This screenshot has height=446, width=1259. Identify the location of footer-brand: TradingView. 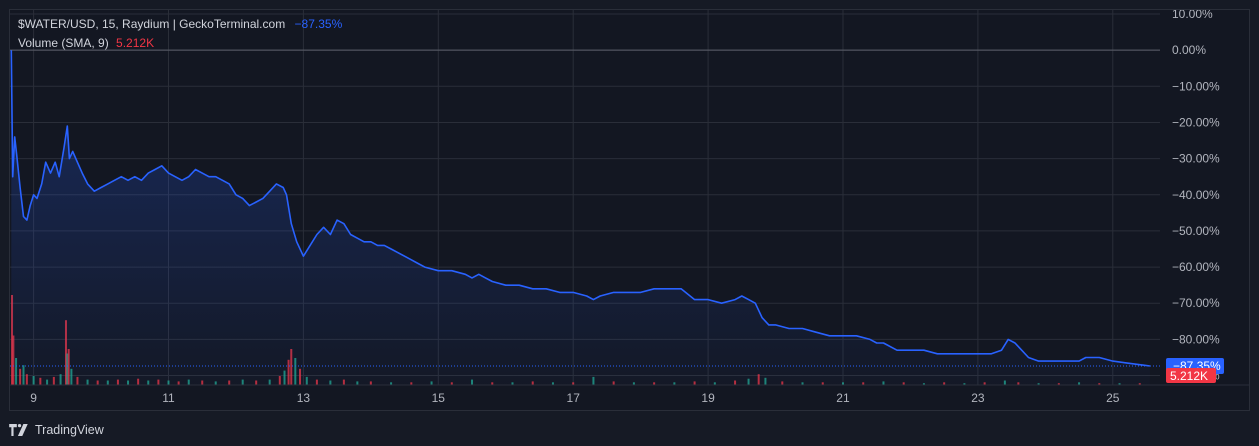
(69, 430).